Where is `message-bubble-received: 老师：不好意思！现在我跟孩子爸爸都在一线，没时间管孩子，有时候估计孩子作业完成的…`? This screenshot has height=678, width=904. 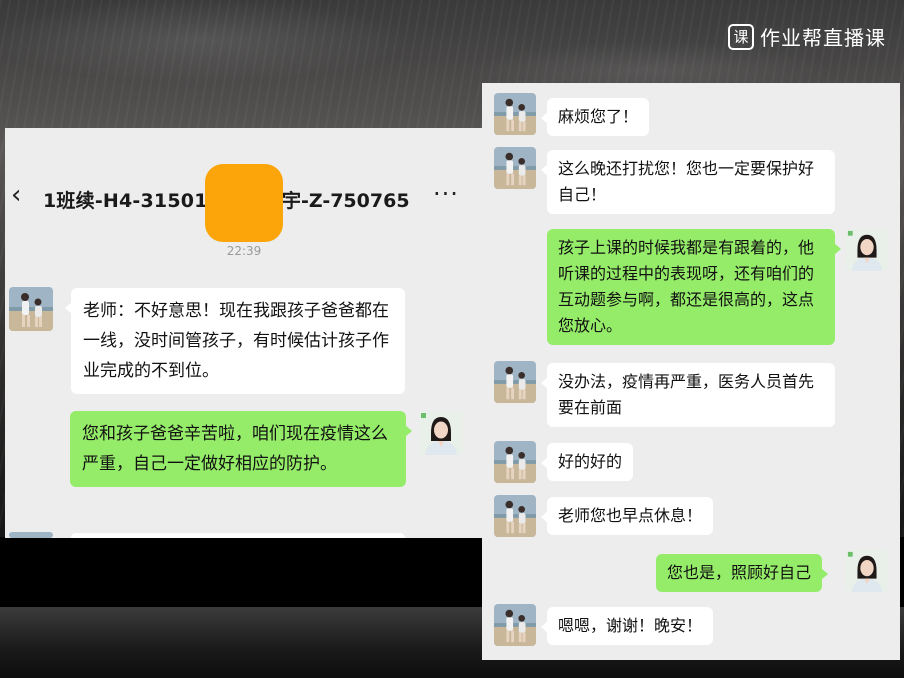 message-bubble-received: 老师：不好意思！现在我跟孩子爸爸都在一线，没时间管孩子，有时候估计孩子作业完成的… is located at coordinates (235, 341).